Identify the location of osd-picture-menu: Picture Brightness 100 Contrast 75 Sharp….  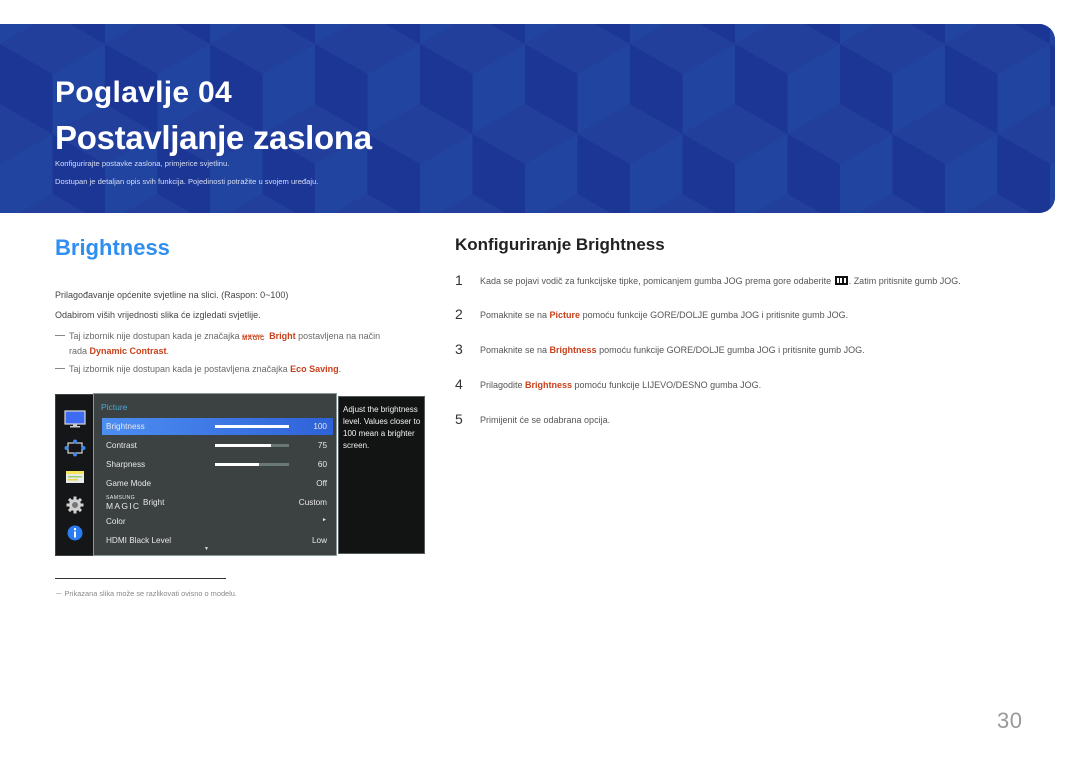
(215, 474).